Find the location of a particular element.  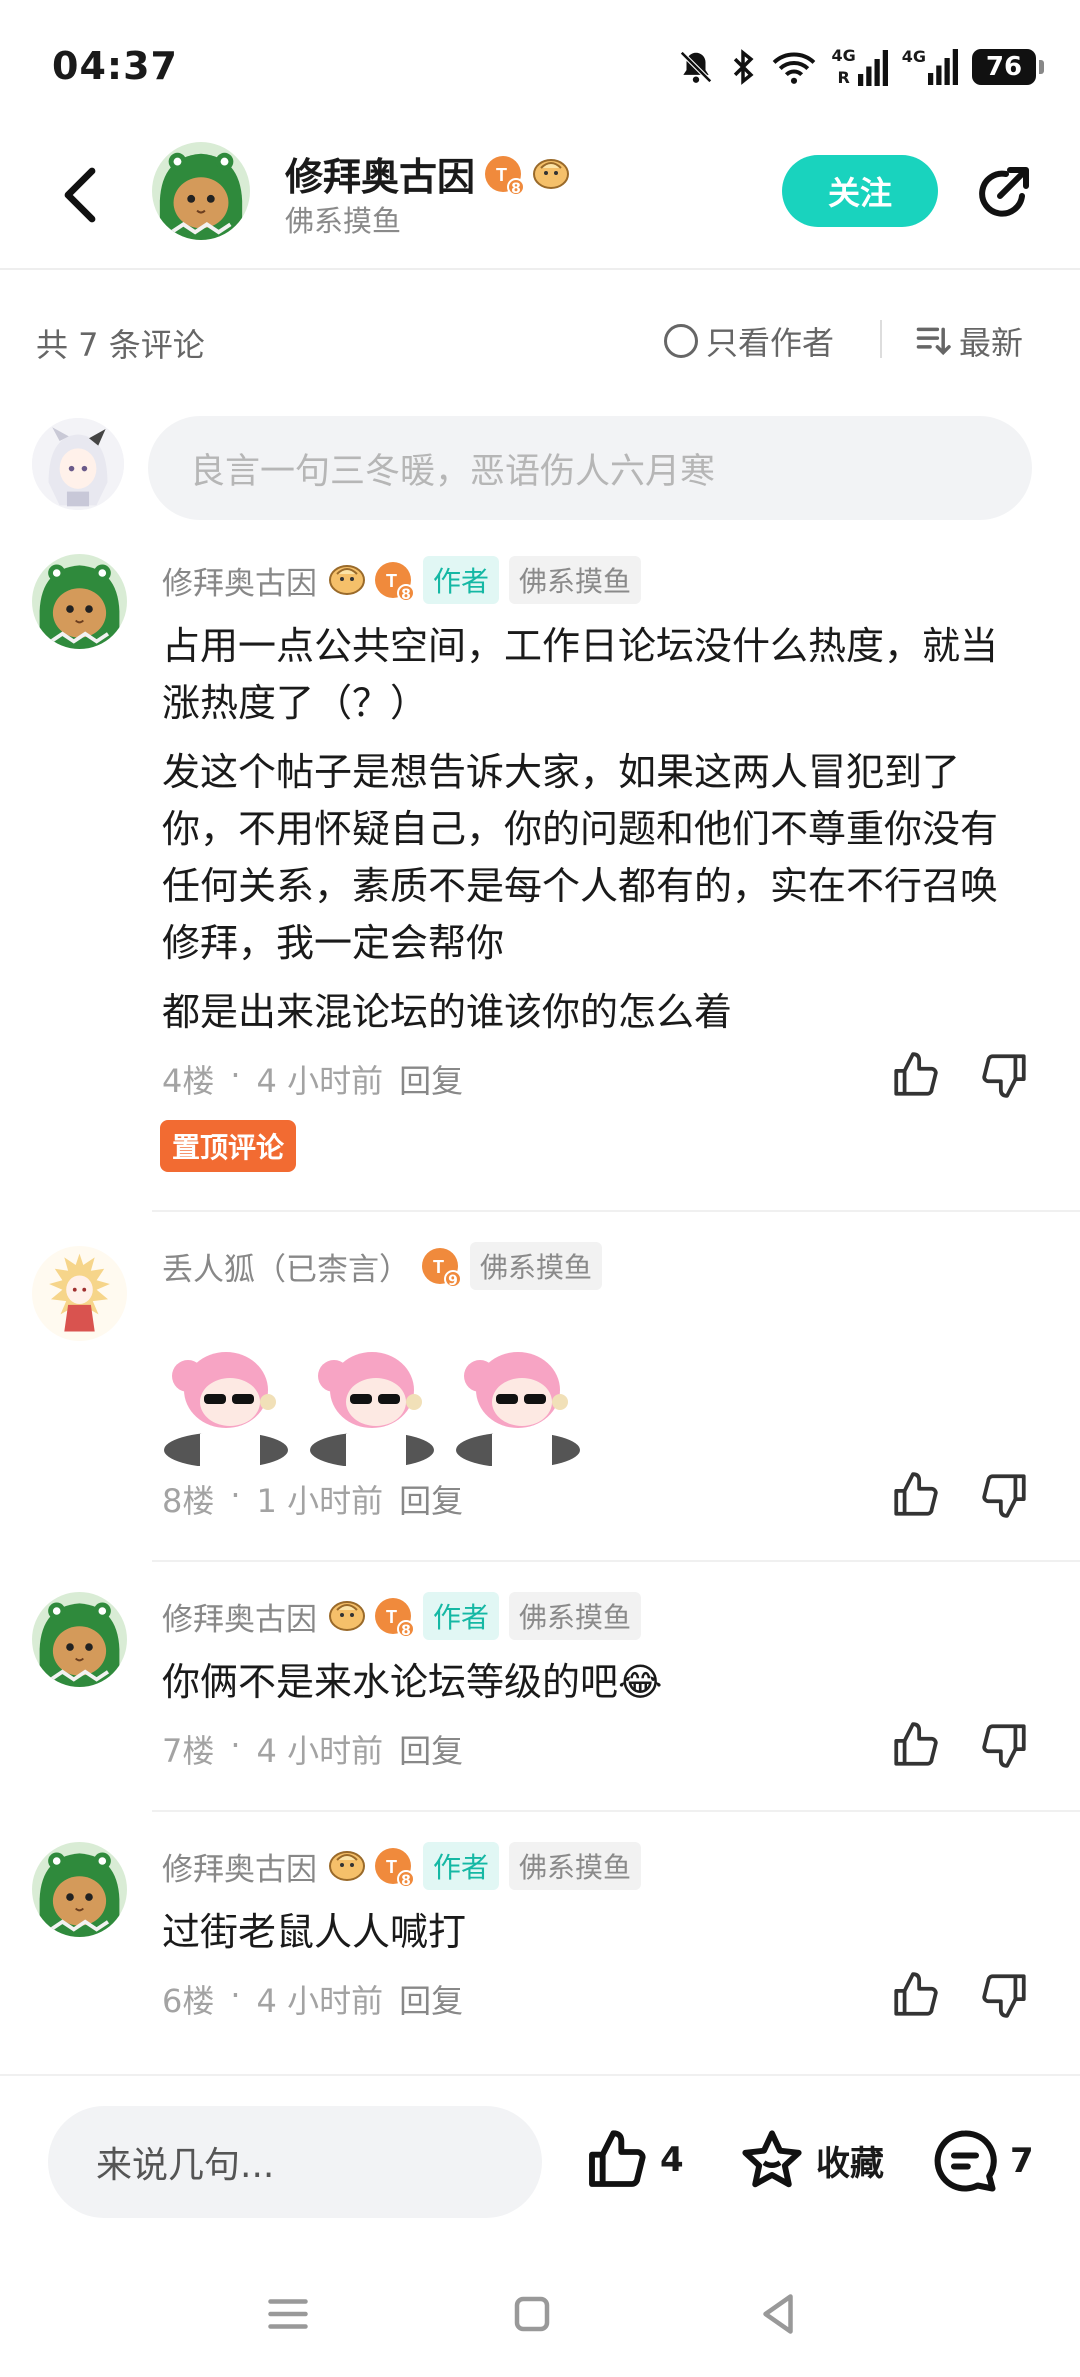

status-icons: 4G R 4G 76 is located at coordinates (860, 67).